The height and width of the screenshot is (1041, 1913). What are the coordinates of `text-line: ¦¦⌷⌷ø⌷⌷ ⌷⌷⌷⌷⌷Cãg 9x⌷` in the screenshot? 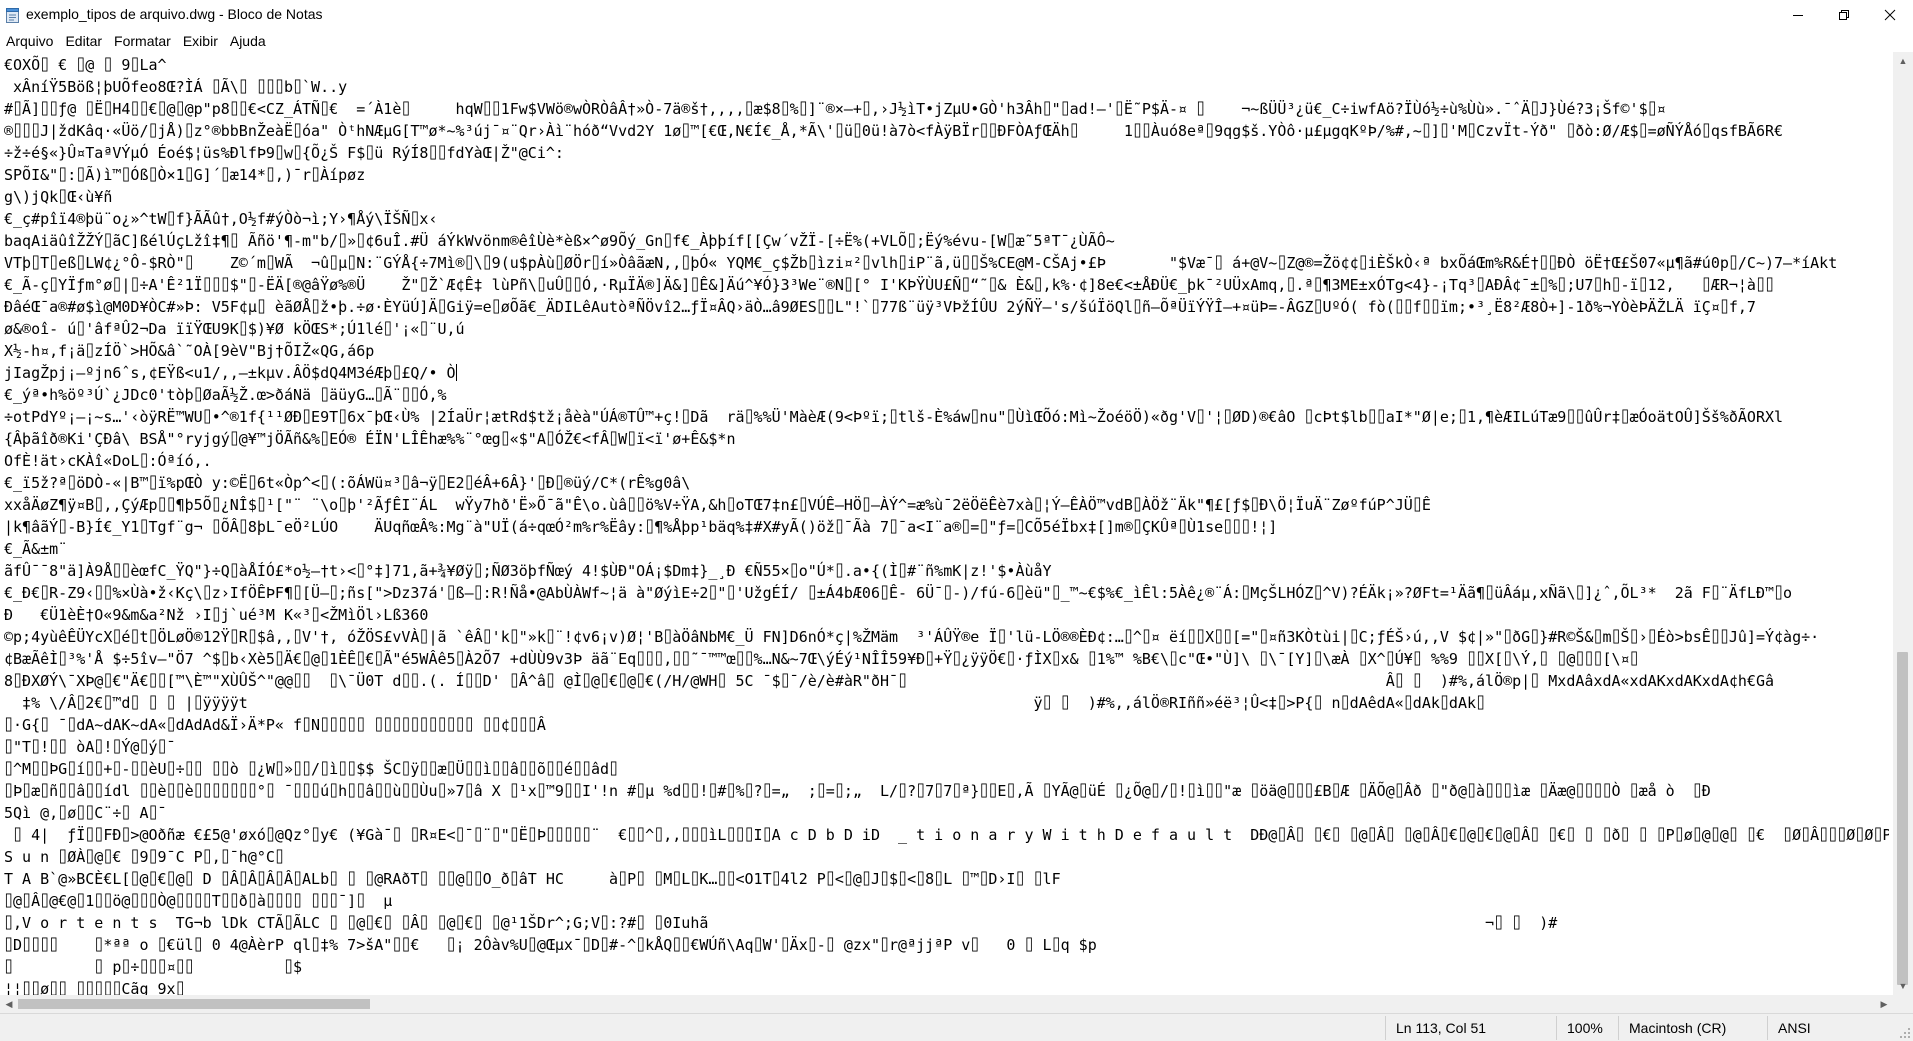 It's located at (946, 986).